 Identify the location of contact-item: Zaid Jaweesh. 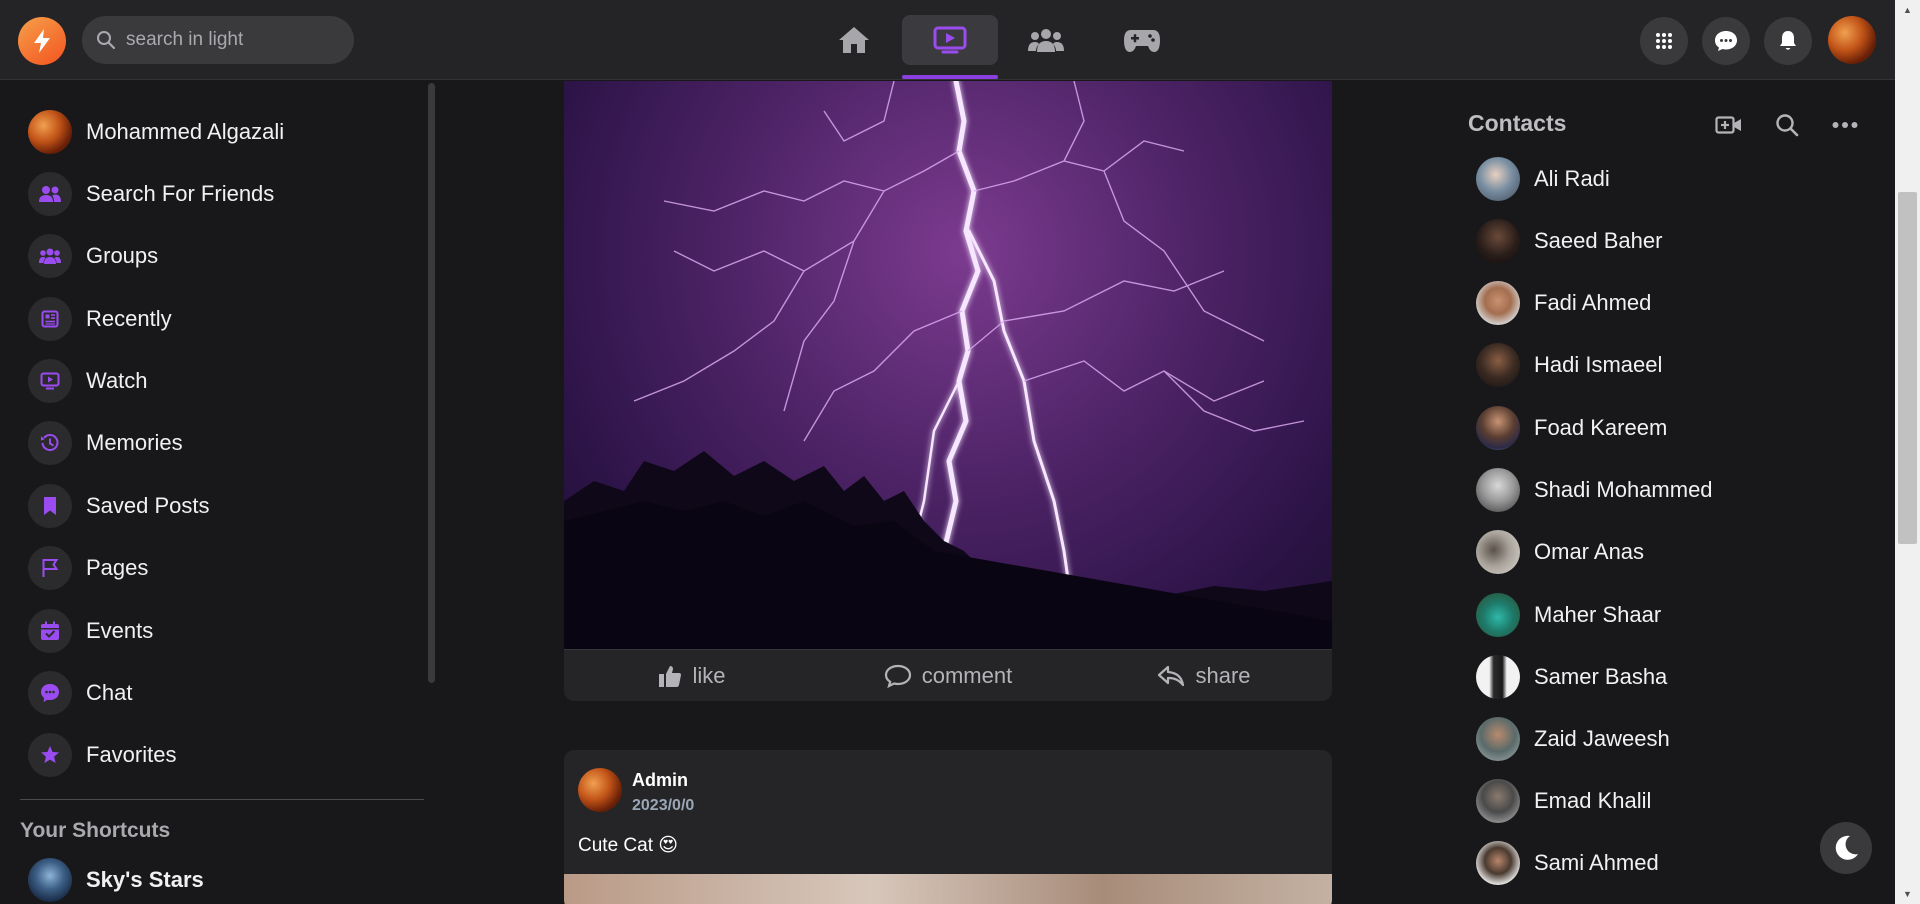
(1666, 739).